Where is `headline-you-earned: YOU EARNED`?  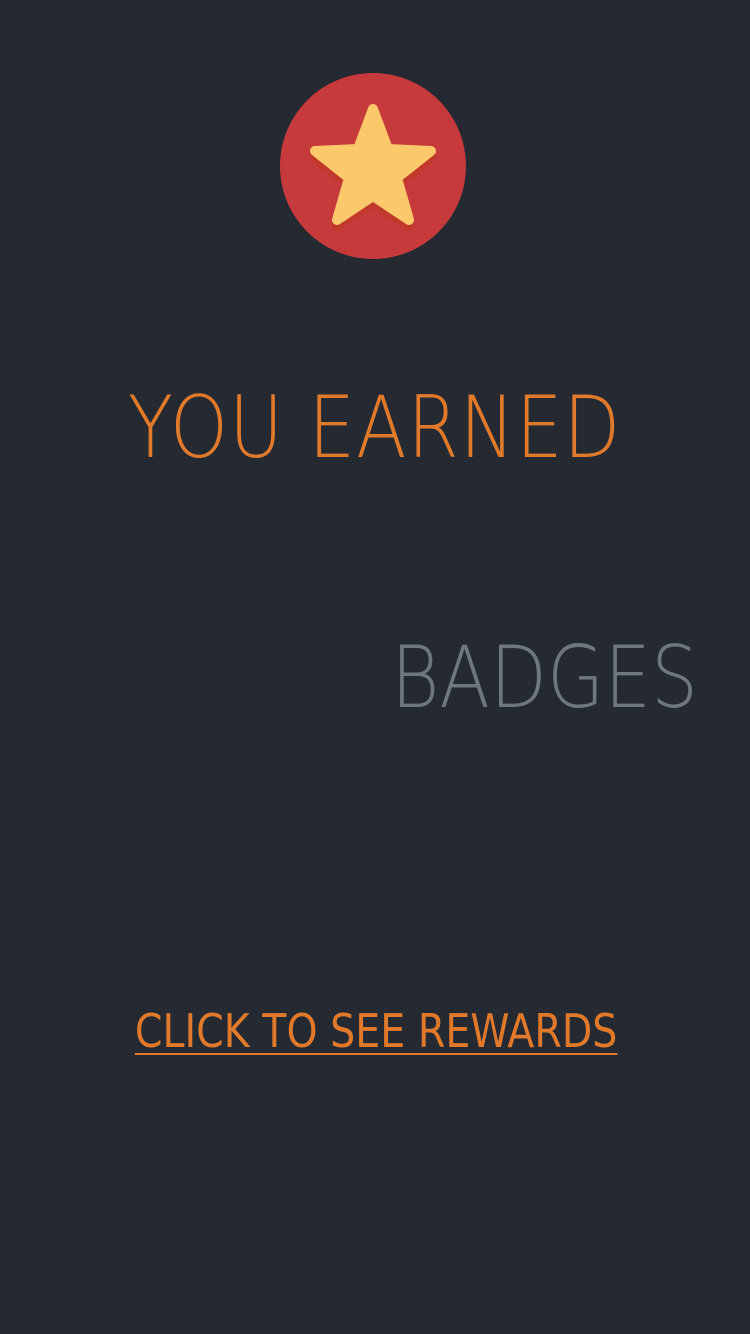 headline-you-earned: YOU EARNED is located at coordinates (374, 428).